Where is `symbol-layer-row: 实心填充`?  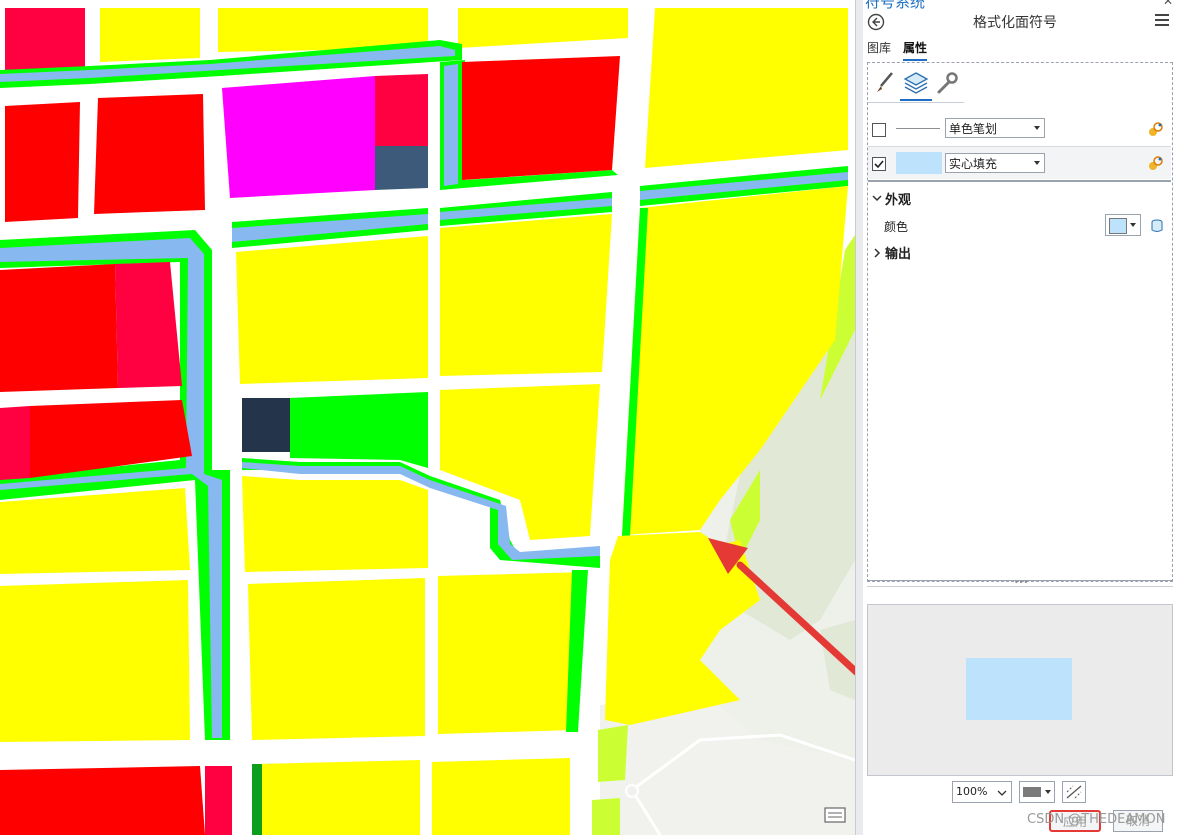 symbol-layer-row: 实心填充 is located at coordinates (1019, 163).